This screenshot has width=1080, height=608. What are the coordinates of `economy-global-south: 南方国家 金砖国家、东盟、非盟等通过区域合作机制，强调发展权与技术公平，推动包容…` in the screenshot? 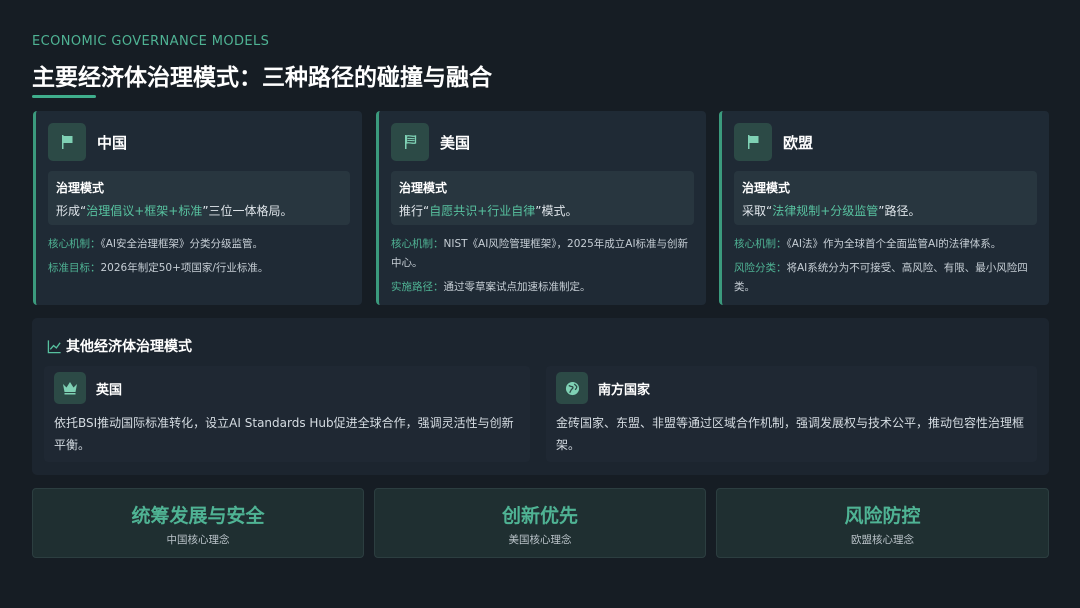 It's located at (791, 414).